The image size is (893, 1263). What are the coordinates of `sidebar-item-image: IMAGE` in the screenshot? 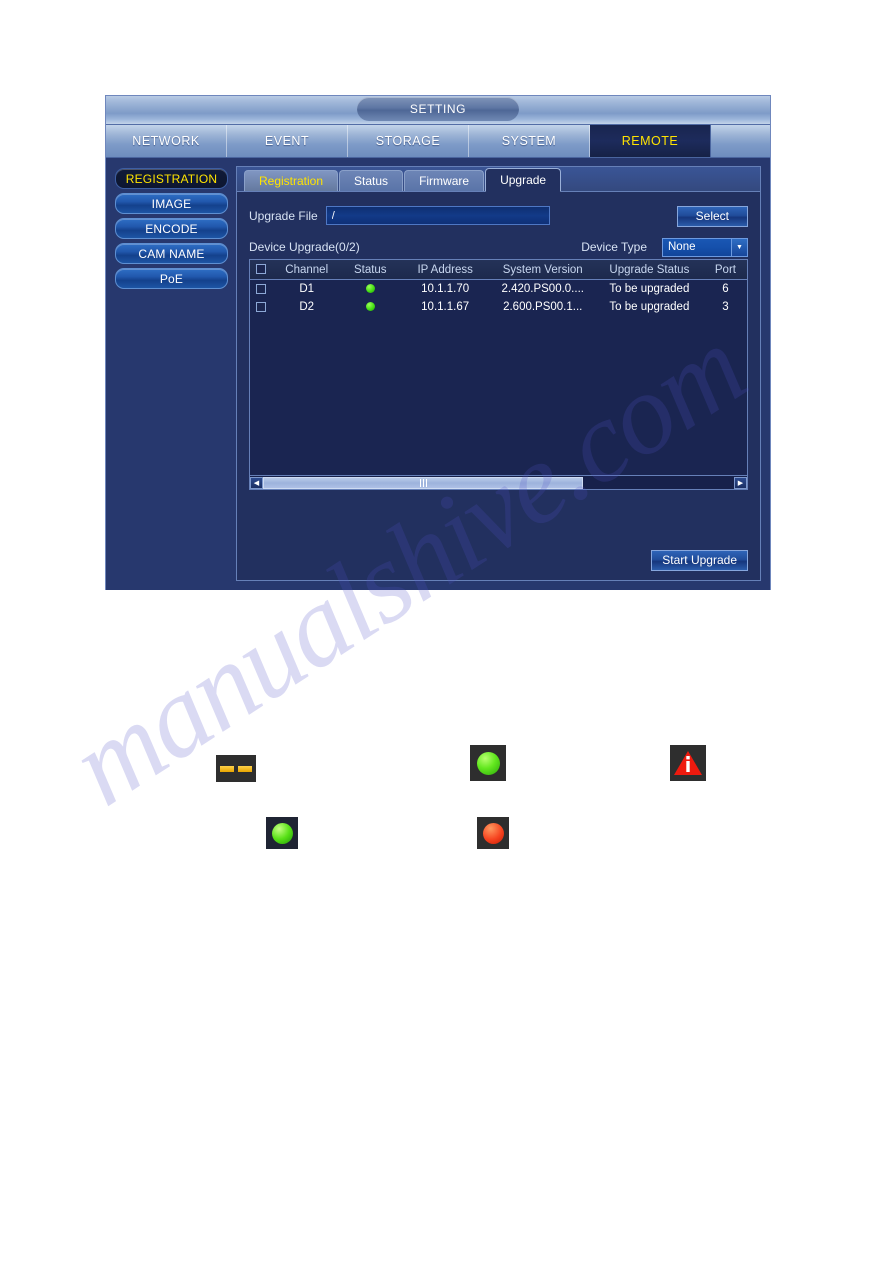 It's located at (171, 203).